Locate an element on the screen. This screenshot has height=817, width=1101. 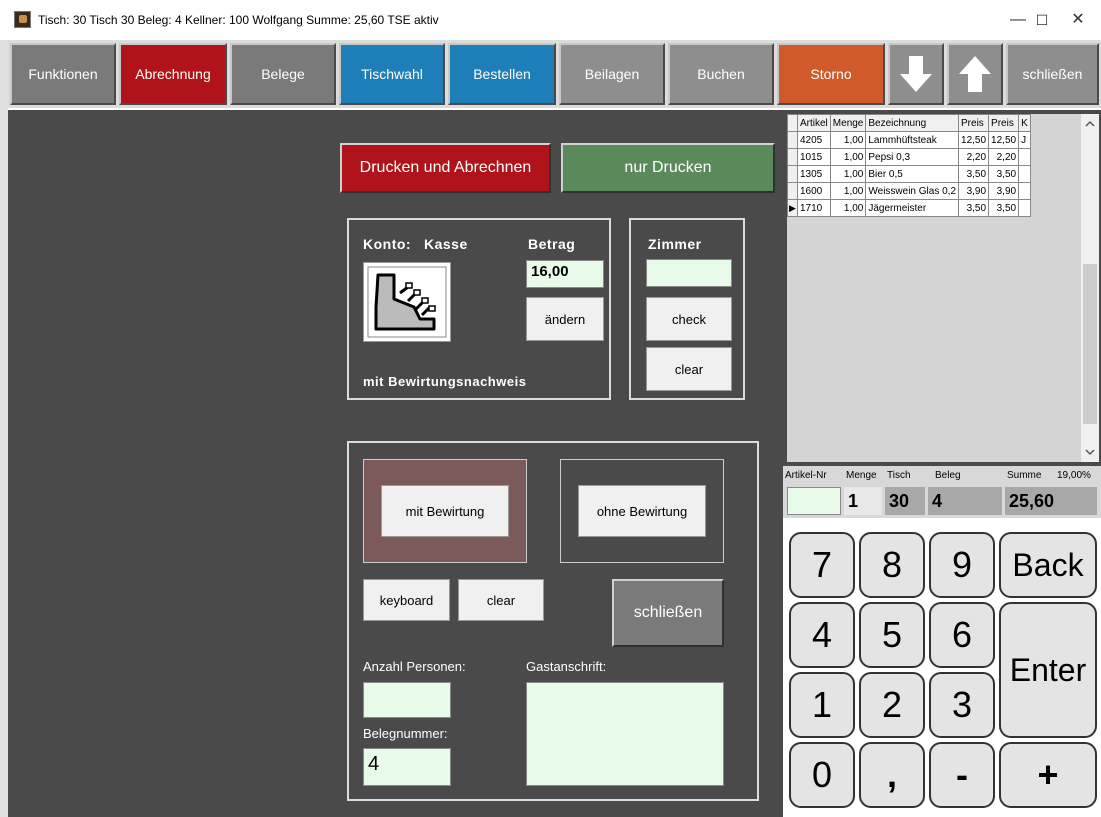
table-row: 1015 1,00 Pepsi 0,3 2,20 2,20 is located at coordinates (909, 157).